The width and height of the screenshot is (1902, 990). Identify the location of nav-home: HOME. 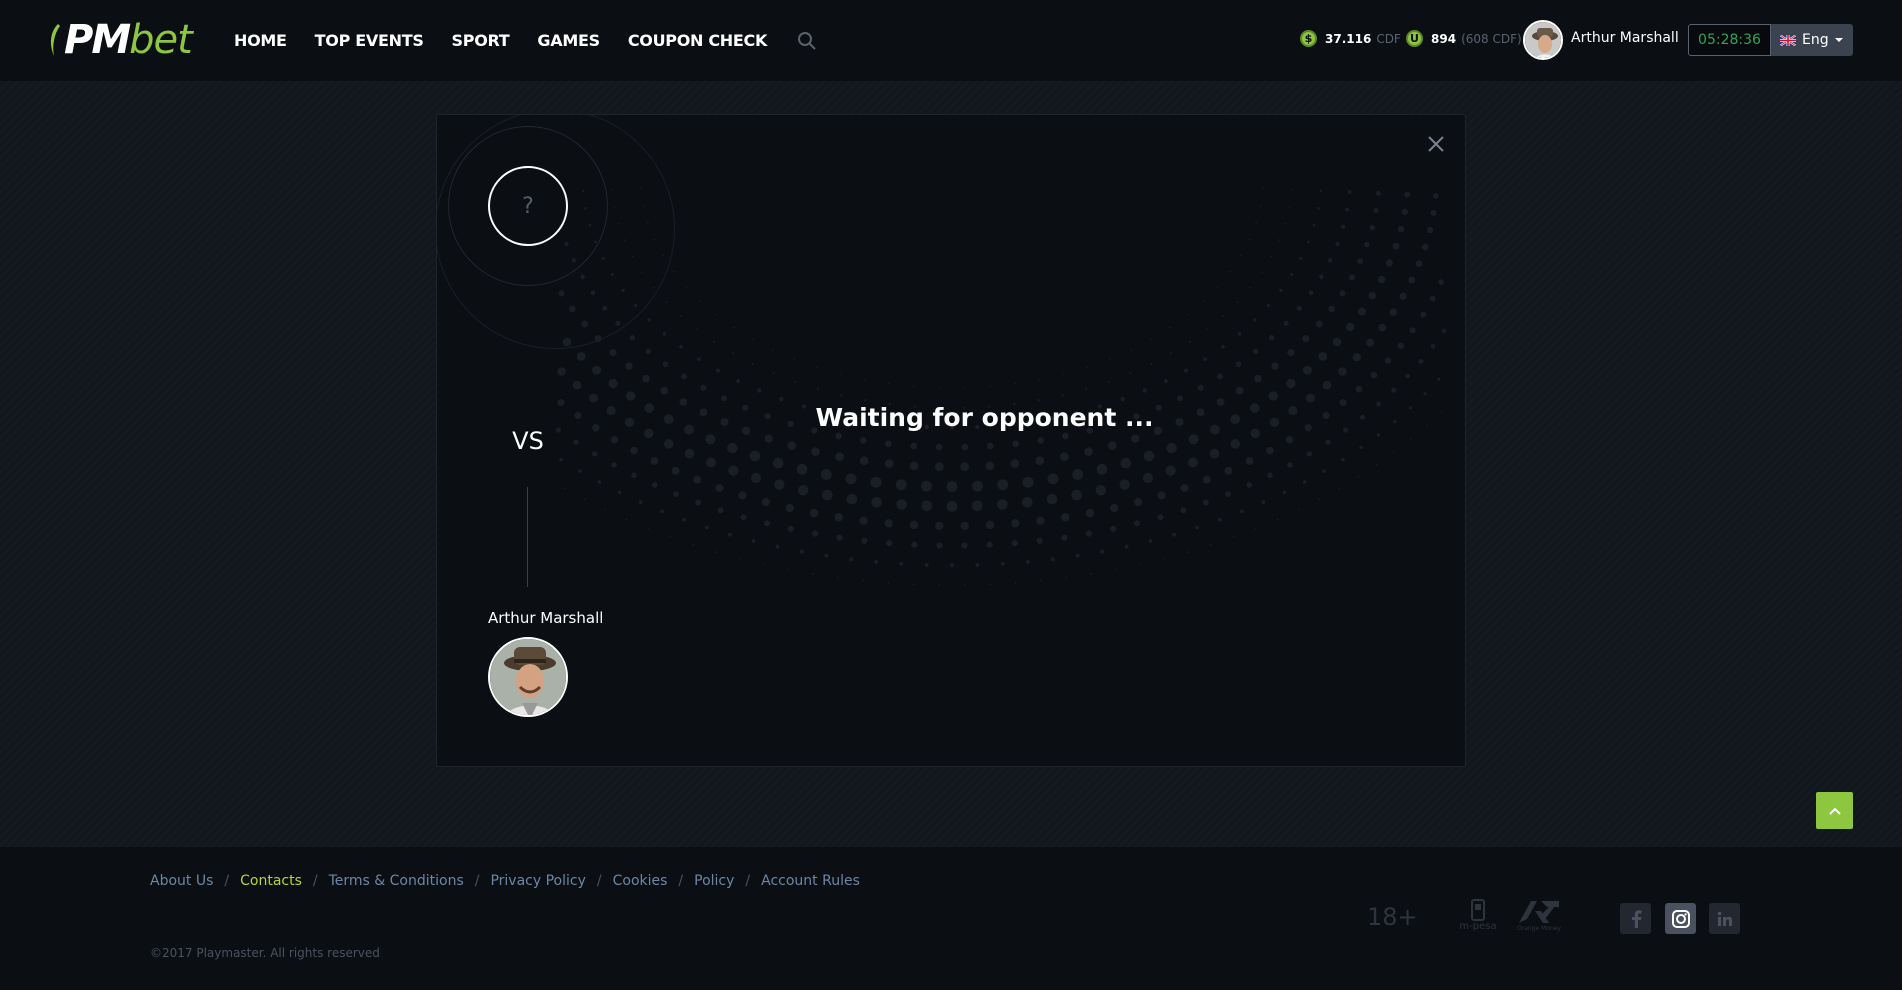
(260, 40).